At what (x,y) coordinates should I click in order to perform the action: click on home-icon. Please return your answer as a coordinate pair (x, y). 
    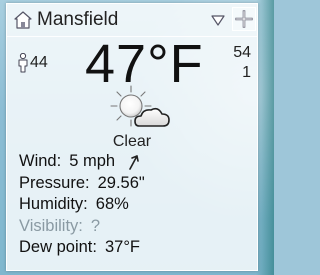
    Looking at the image, I should click on (23, 20).